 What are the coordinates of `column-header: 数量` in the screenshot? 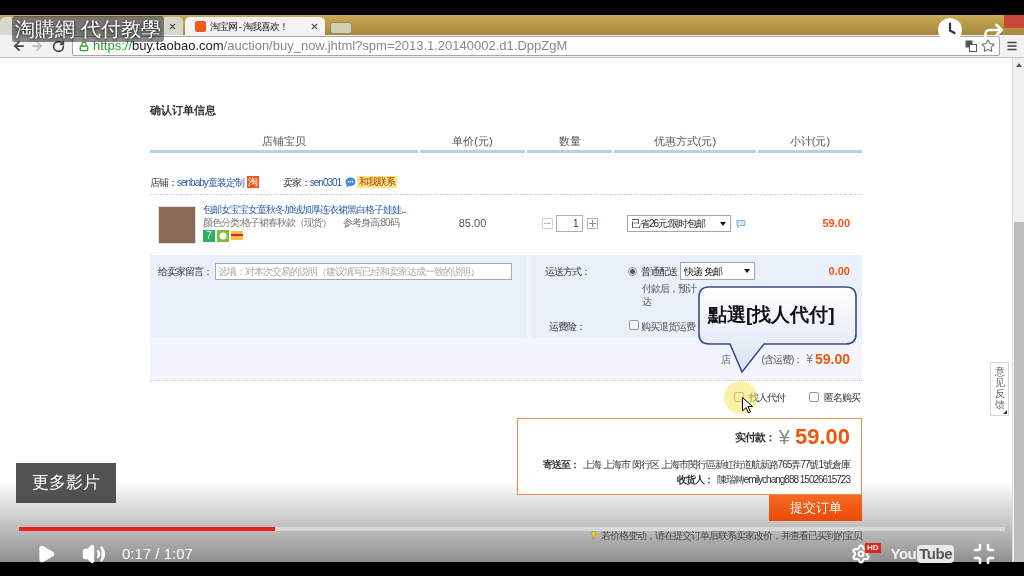 It's located at (569, 143).